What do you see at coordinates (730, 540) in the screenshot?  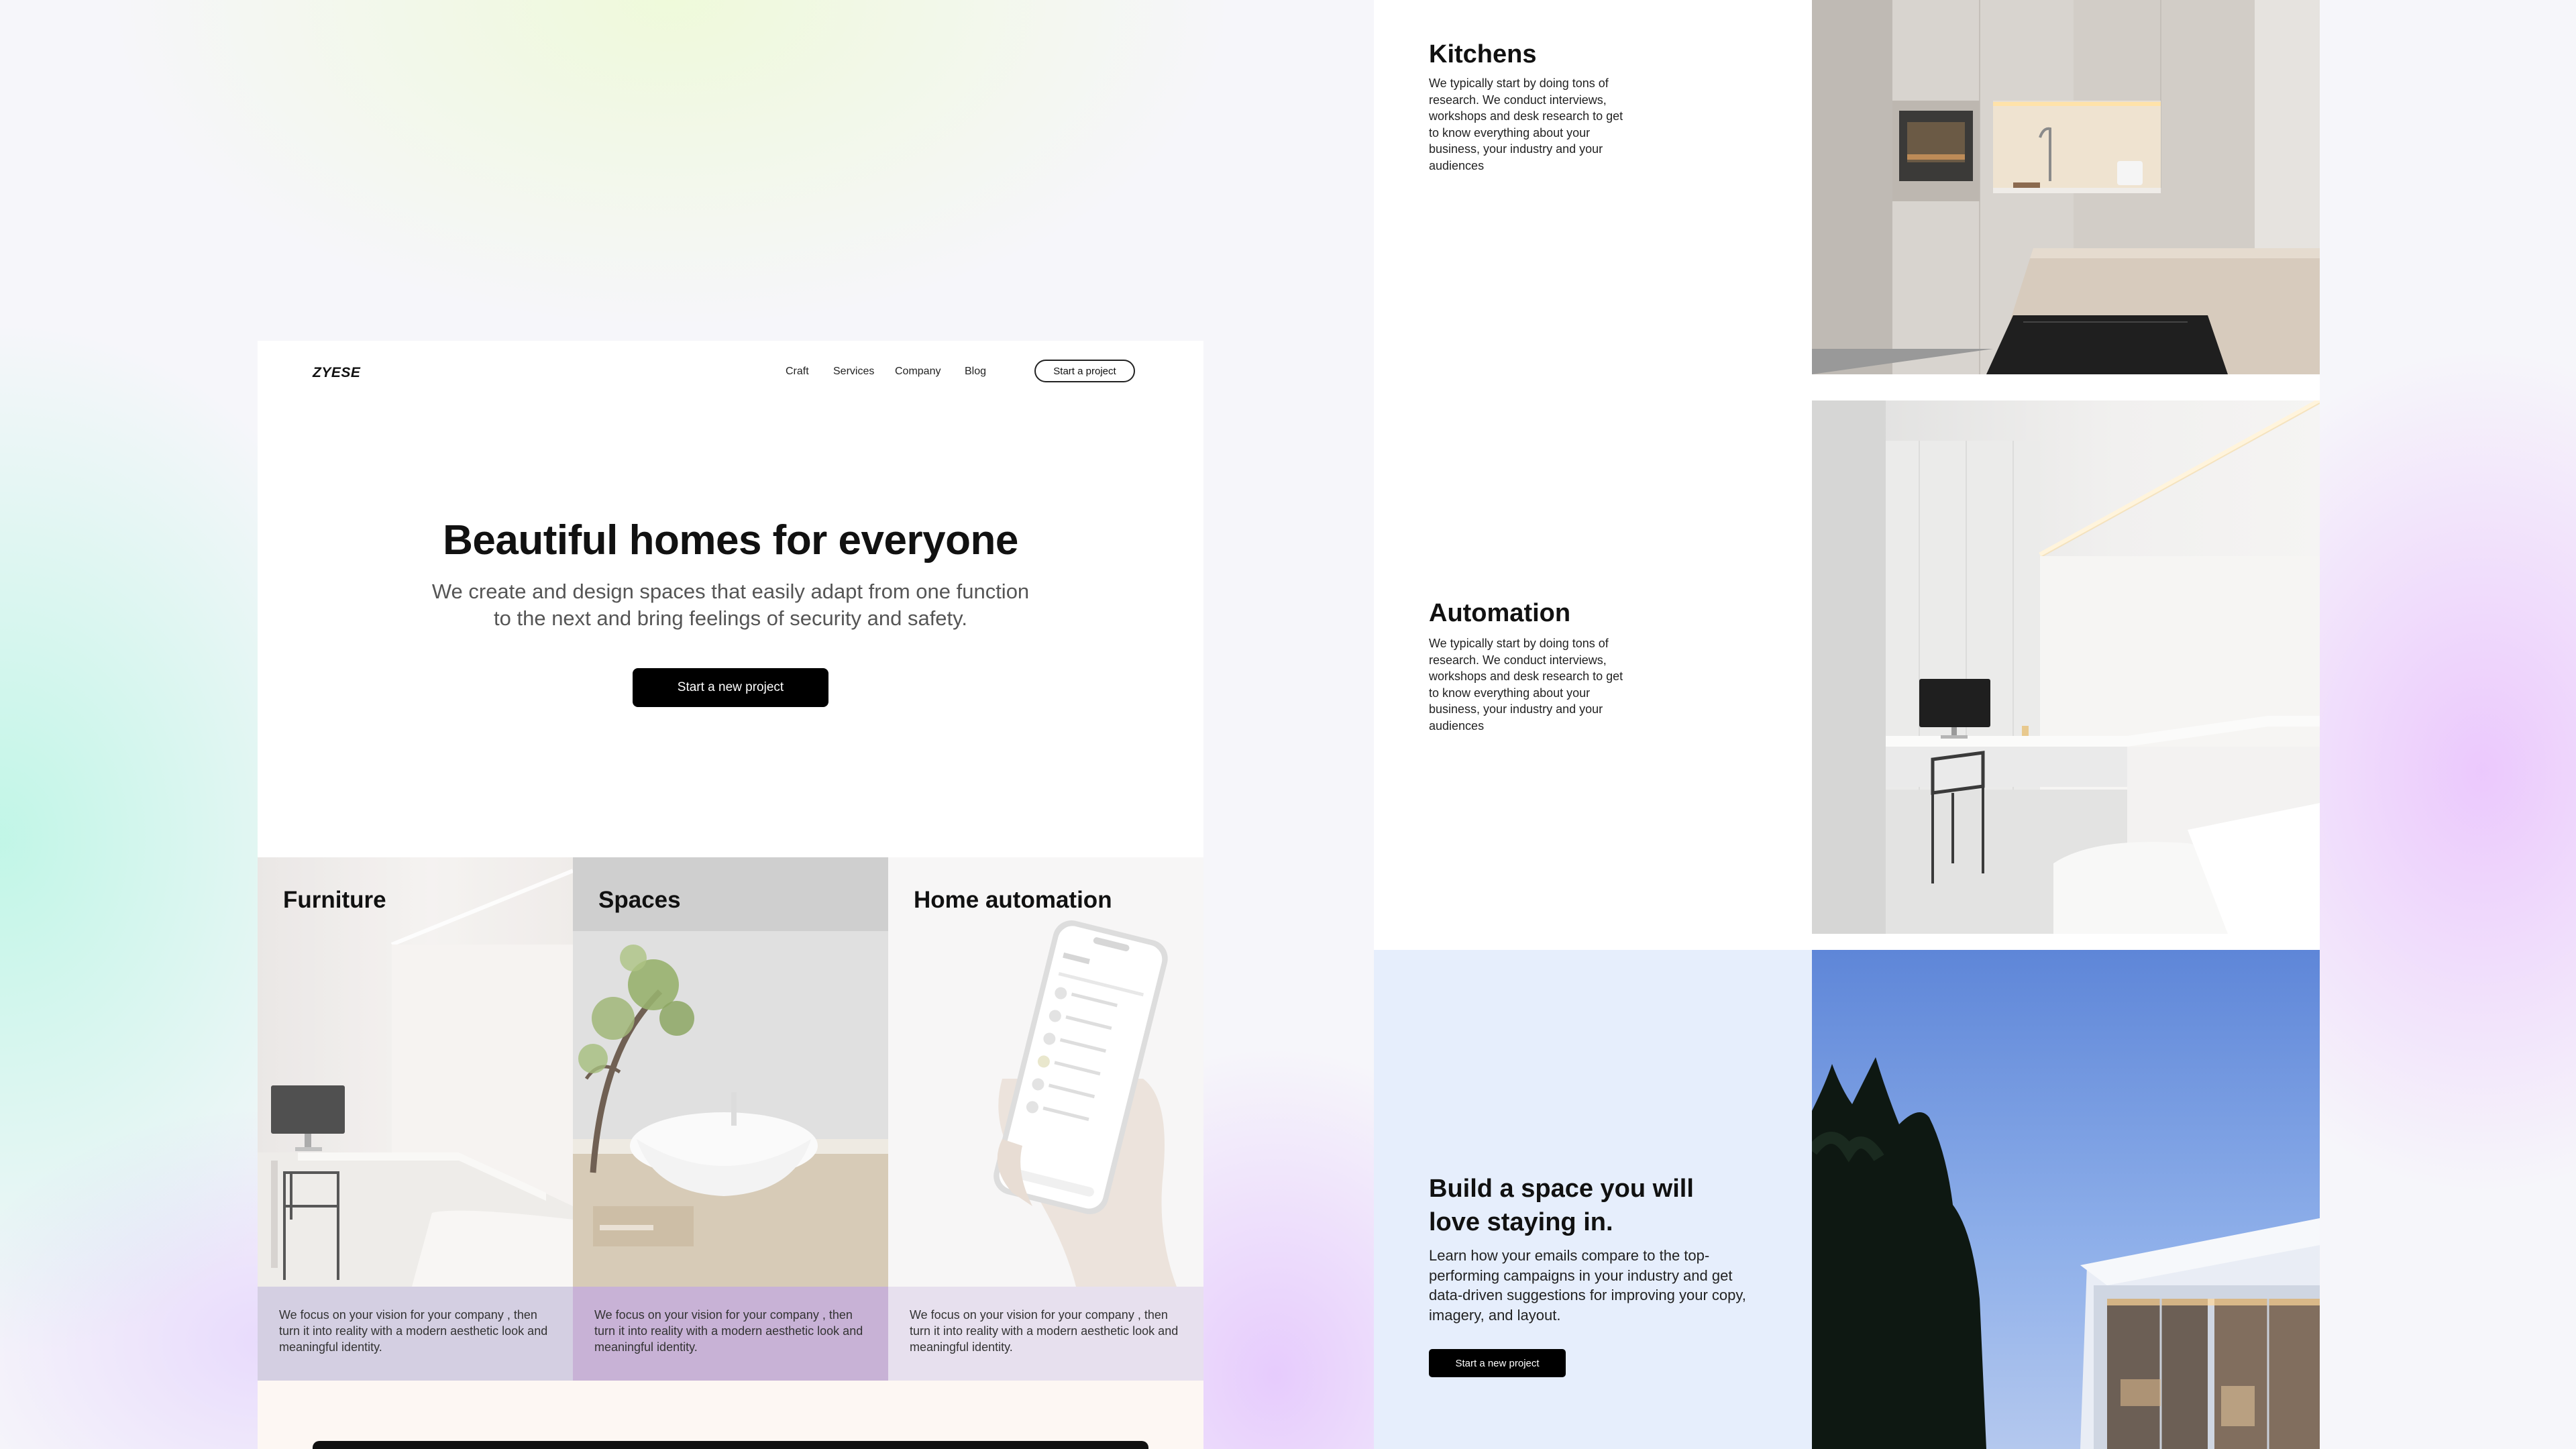 I see `hero-title: Beautiful homes for everyone` at bounding box center [730, 540].